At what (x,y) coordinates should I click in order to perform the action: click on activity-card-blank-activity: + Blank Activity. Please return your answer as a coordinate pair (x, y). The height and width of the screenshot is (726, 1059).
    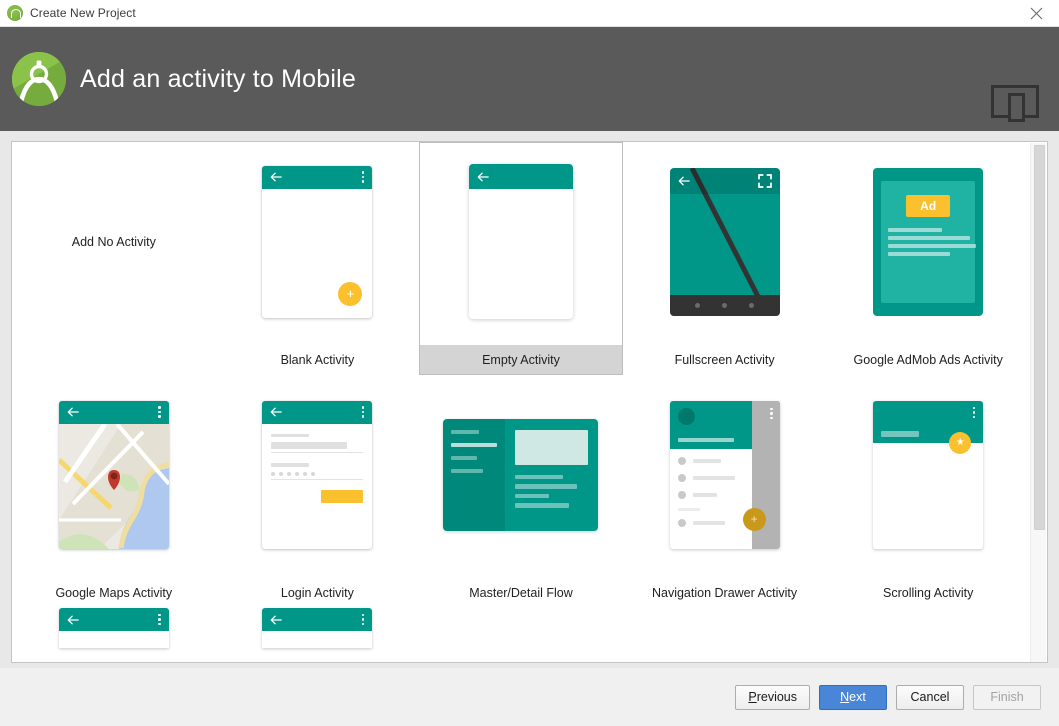
    Looking at the image, I should click on (318, 258).